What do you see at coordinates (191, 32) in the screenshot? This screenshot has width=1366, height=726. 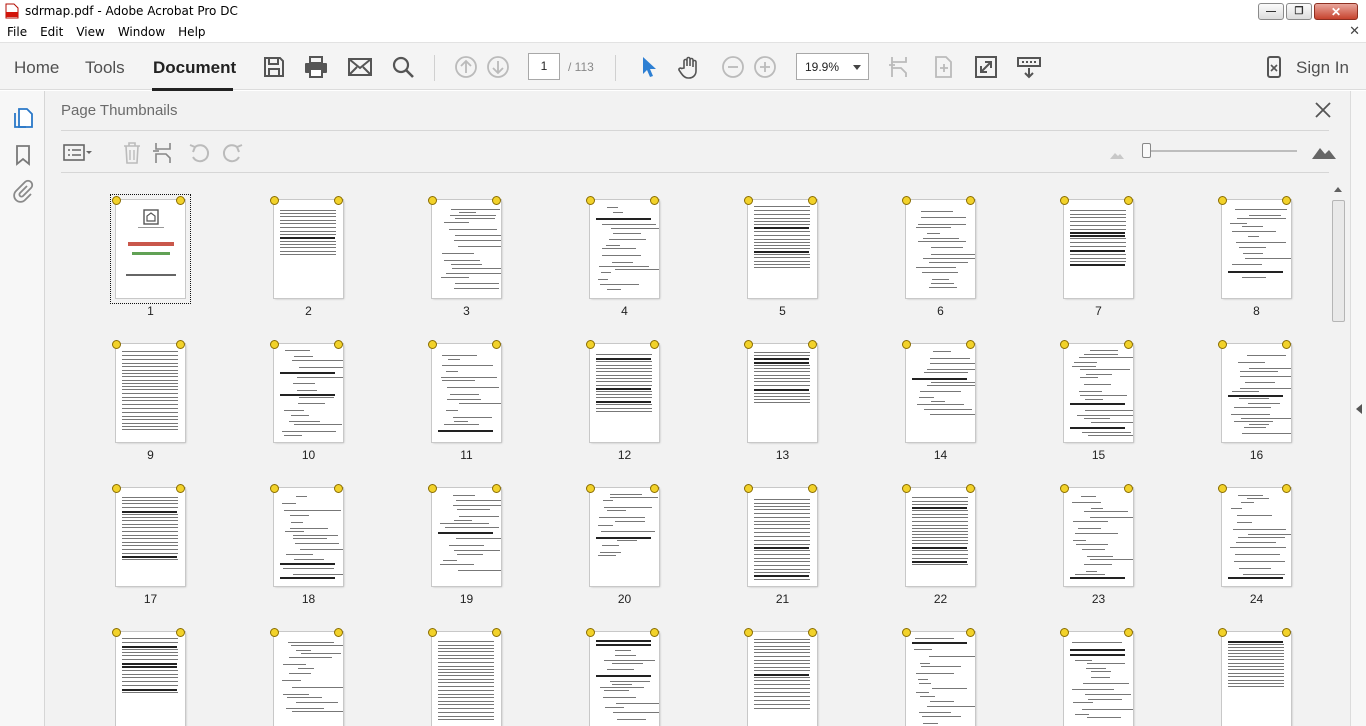 I see `menu-help: Help` at bounding box center [191, 32].